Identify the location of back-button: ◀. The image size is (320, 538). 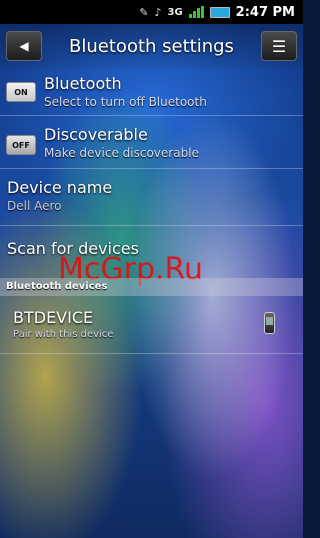
(24, 46).